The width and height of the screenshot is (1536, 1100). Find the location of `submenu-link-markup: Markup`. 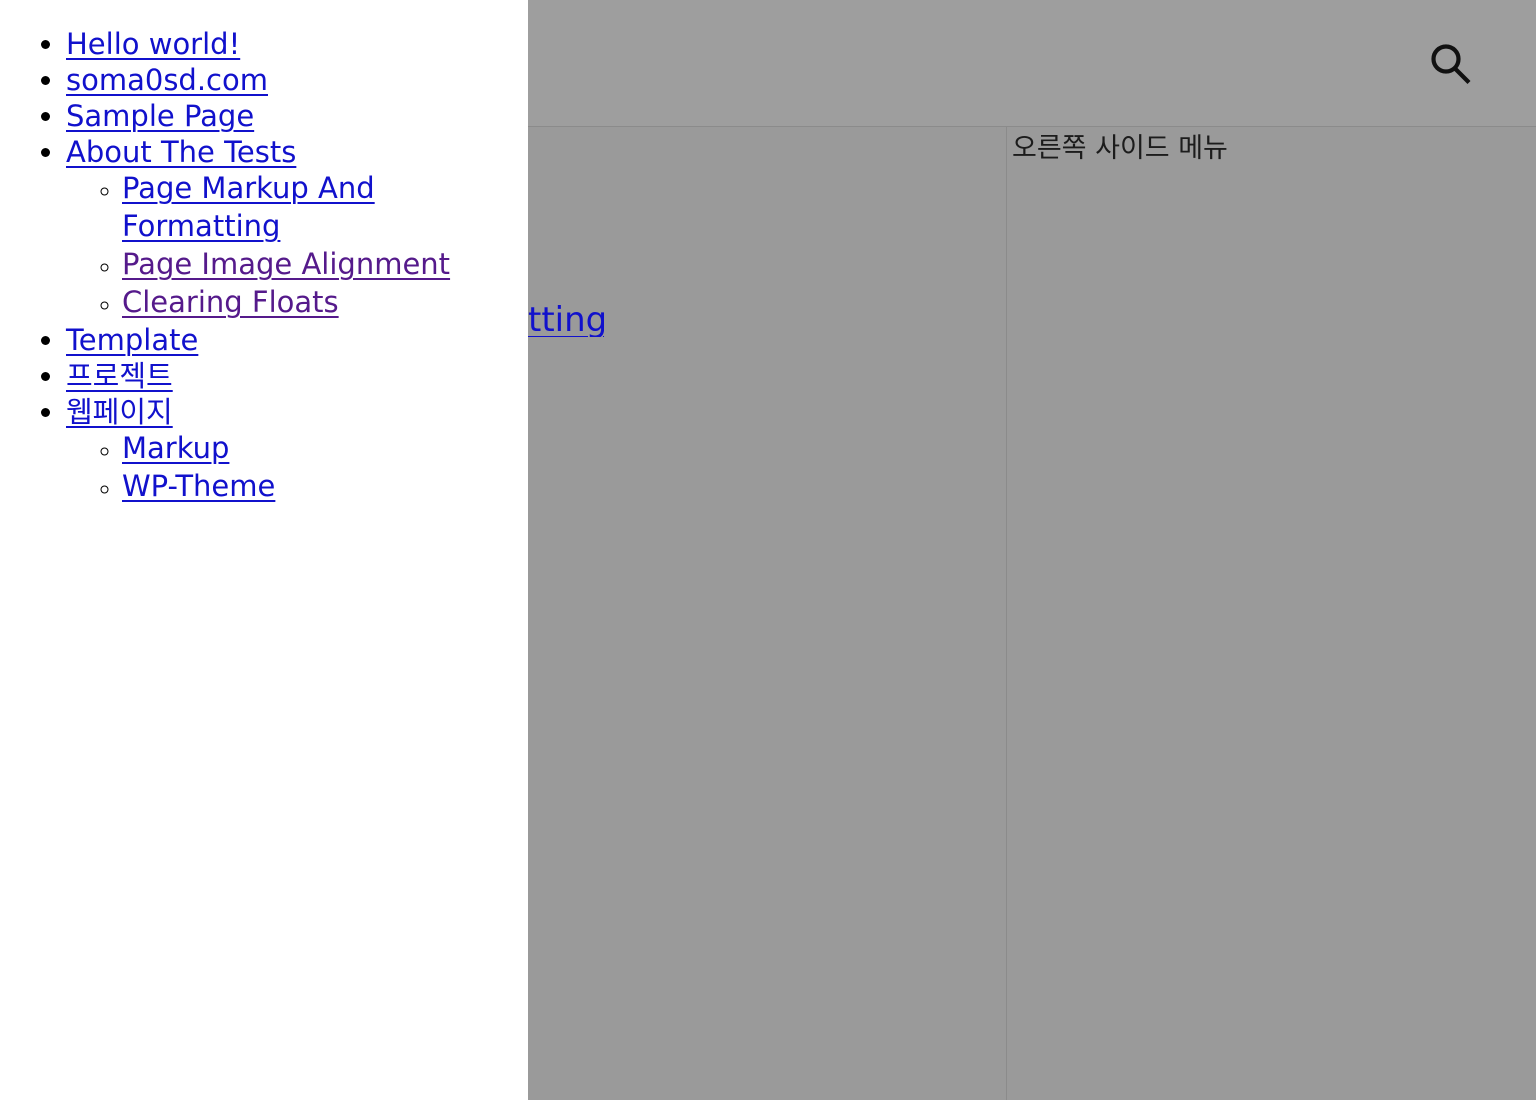

submenu-link-markup: Markup is located at coordinates (175, 448).